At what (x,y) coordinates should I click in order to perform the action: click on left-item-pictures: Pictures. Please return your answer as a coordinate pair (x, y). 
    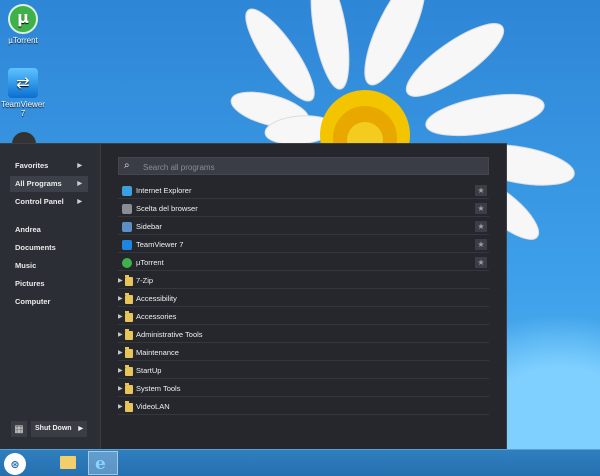
    Looking at the image, I should click on (49, 284).